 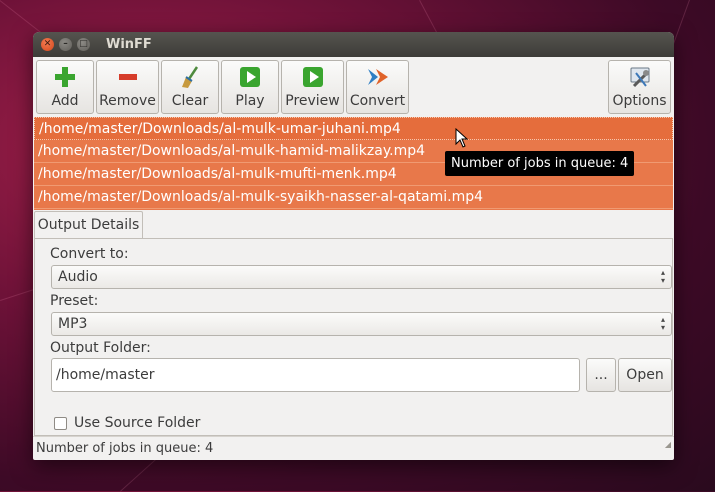 What do you see at coordinates (668, 445) in the screenshot?
I see `resize-grip-icon: ◢` at bounding box center [668, 445].